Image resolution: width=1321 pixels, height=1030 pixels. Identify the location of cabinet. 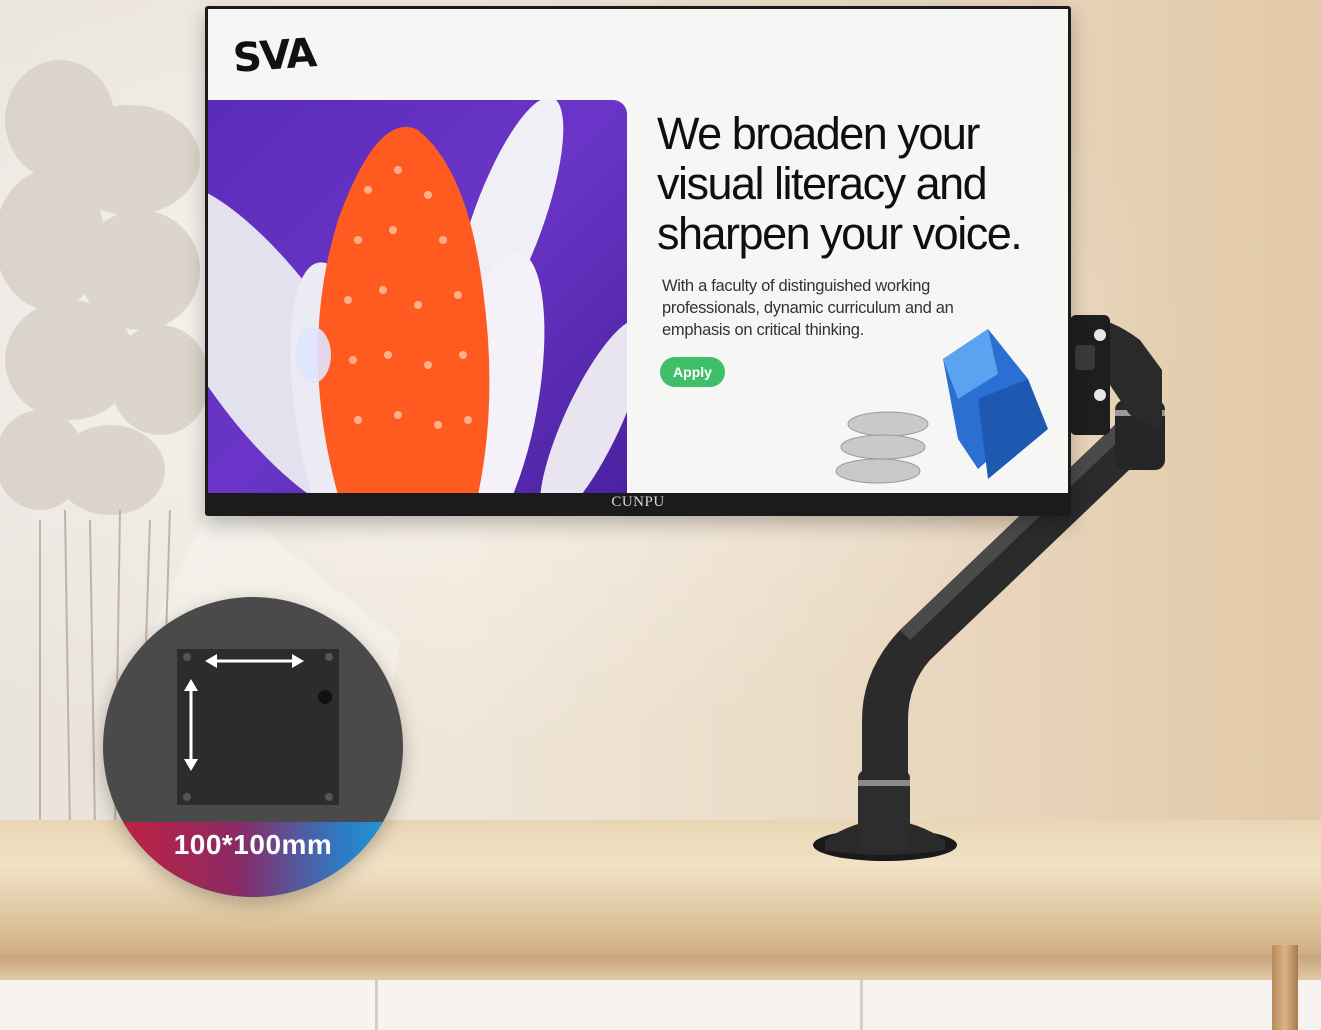
(660, 1005).